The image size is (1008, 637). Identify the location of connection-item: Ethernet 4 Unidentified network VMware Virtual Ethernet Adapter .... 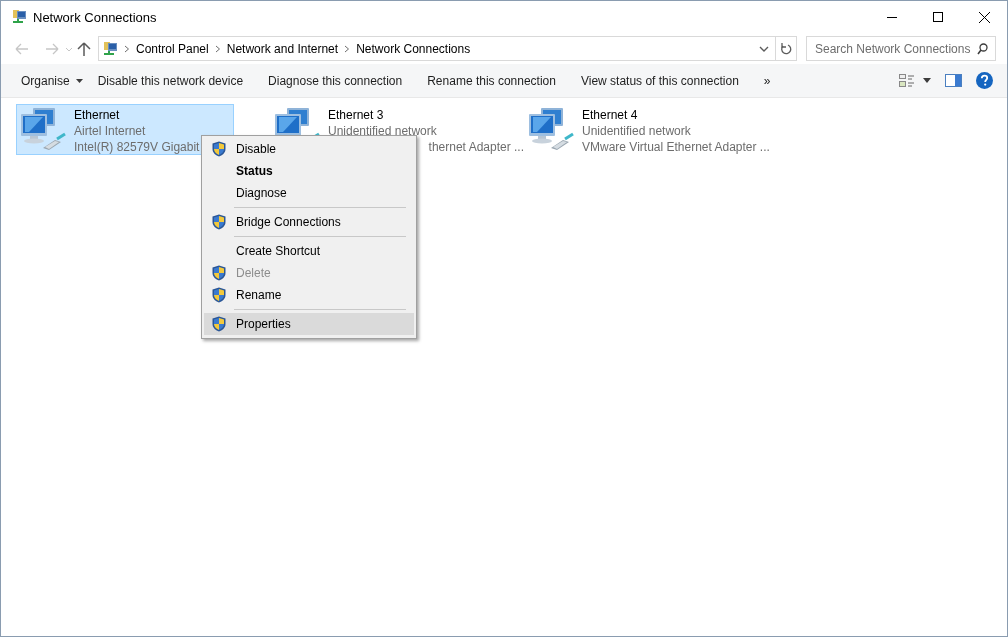
(649, 129).